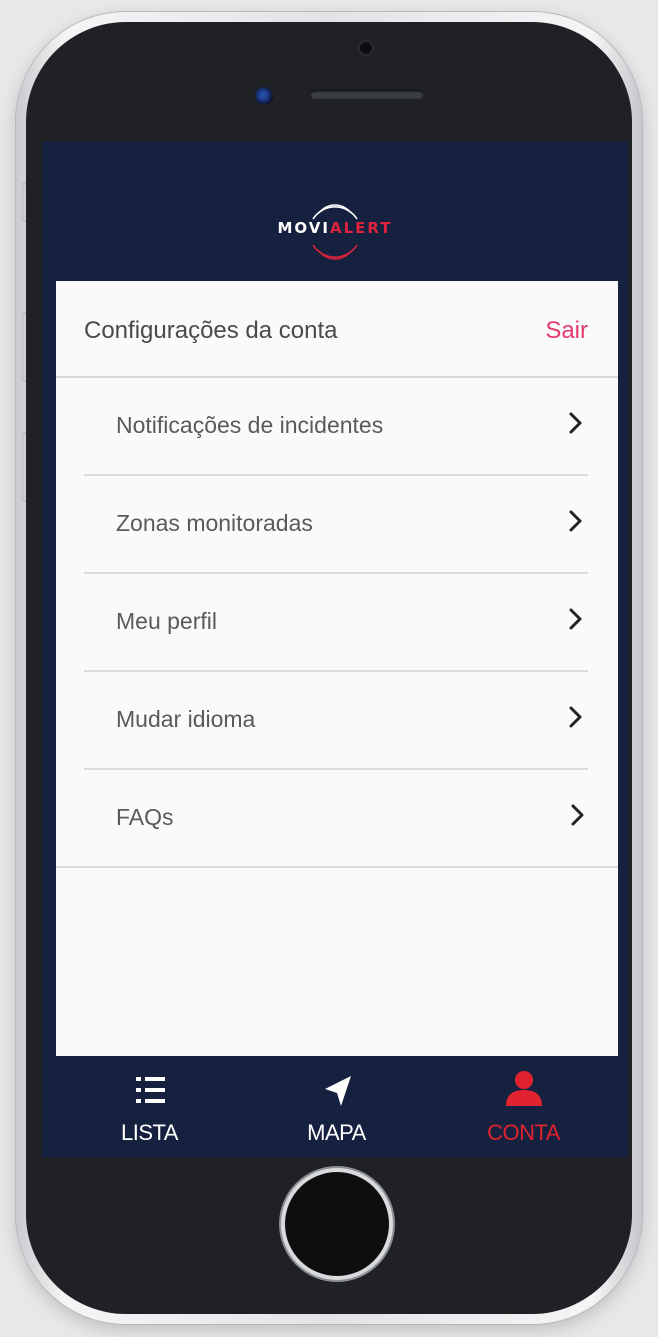 This screenshot has height=1337, width=658. Describe the element at coordinates (566, 331) in the screenshot. I see `logout-button: Sair` at that location.